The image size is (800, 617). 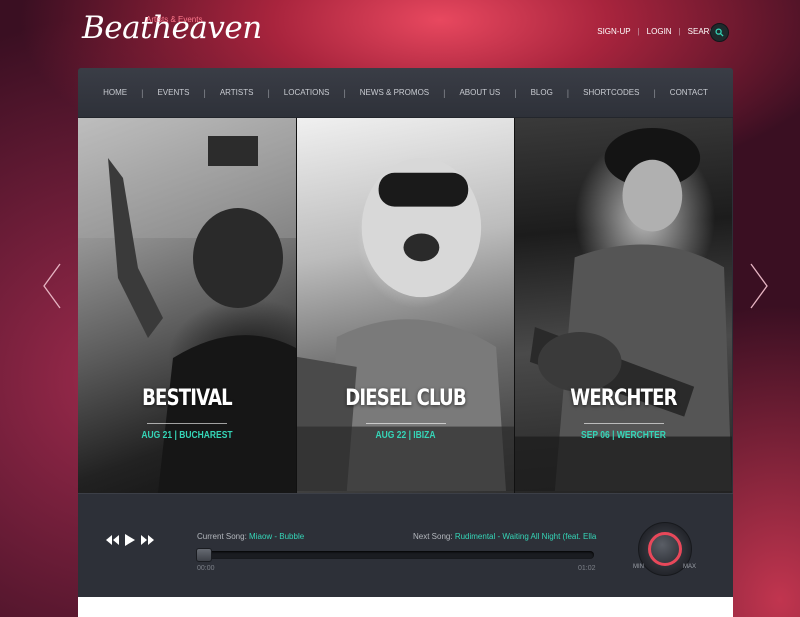 What do you see at coordinates (237, 92) in the screenshot?
I see `nav-artists: ARTISTS` at bounding box center [237, 92].